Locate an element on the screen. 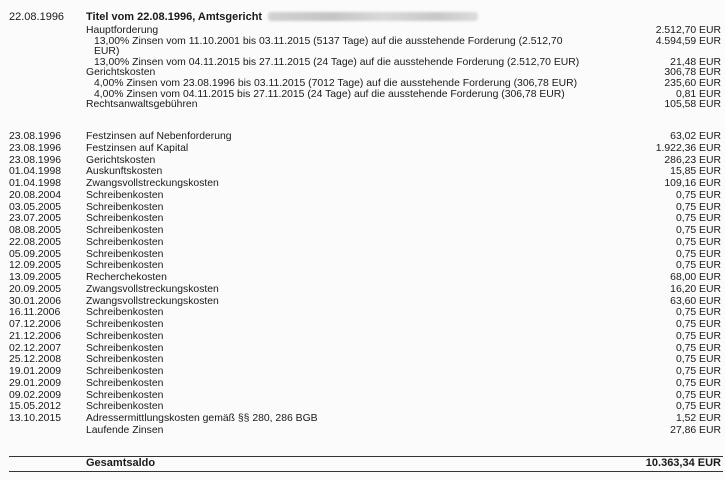 Image resolution: width=725 pixels, height=480 pixels. entry-description: Festzinsen auf Nebenforderung is located at coordinates (159, 136).